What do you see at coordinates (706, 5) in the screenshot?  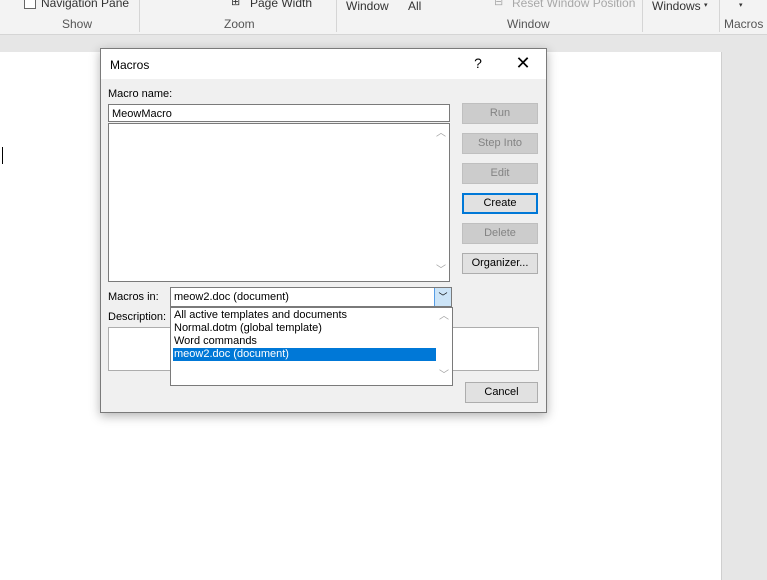 I see `chevron-down-icon: ▾` at bounding box center [706, 5].